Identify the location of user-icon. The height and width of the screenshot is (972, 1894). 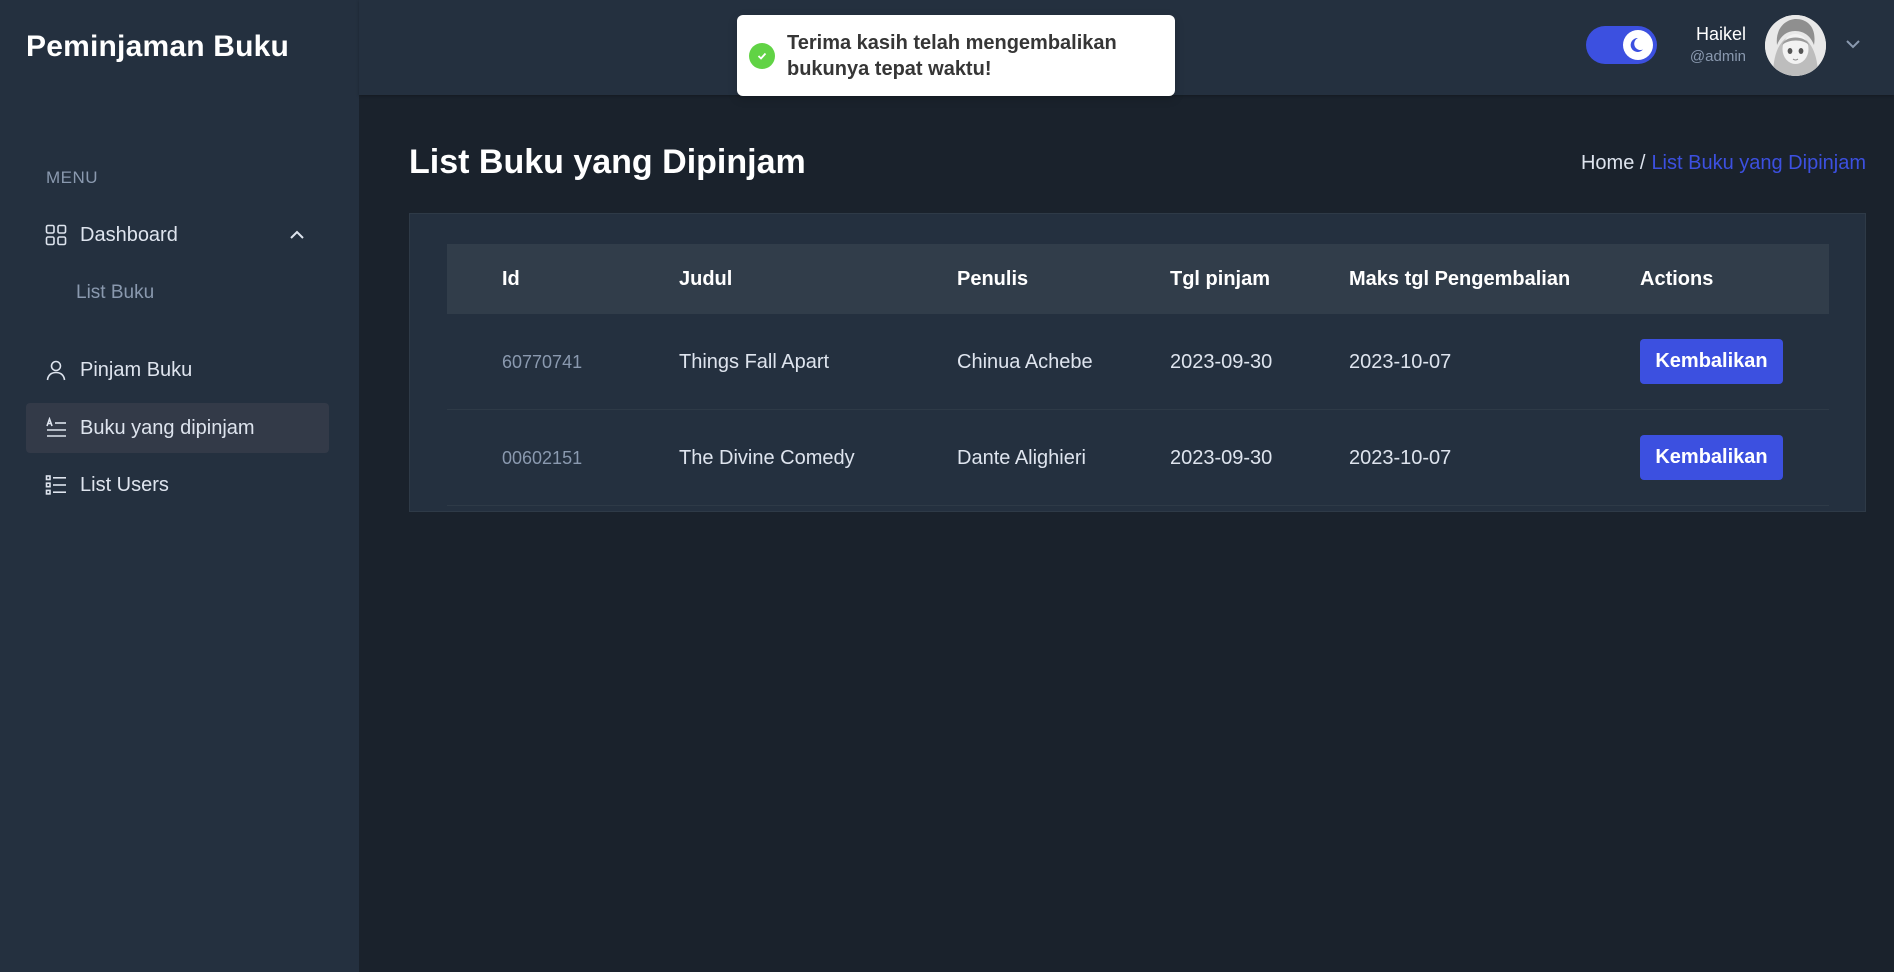
(56, 370).